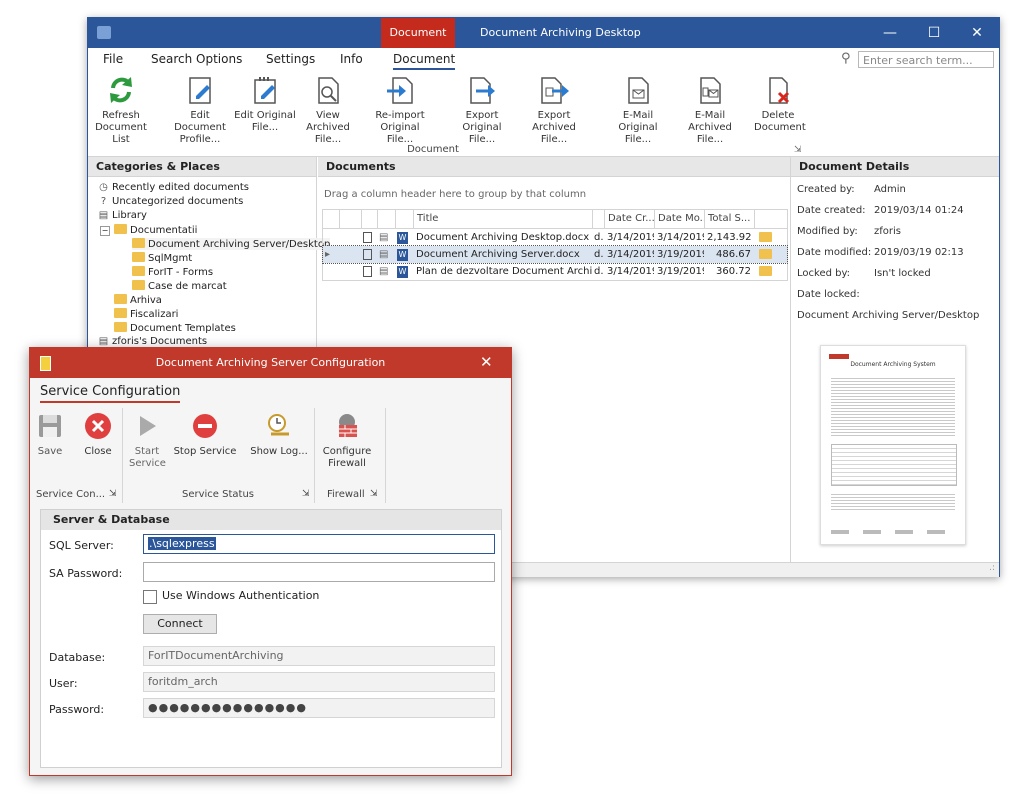 The height and width of the screenshot is (801, 1024). What do you see at coordinates (400, 115) in the screenshot?
I see `ribbon-label: Re-import` at bounding box center [400, 115].